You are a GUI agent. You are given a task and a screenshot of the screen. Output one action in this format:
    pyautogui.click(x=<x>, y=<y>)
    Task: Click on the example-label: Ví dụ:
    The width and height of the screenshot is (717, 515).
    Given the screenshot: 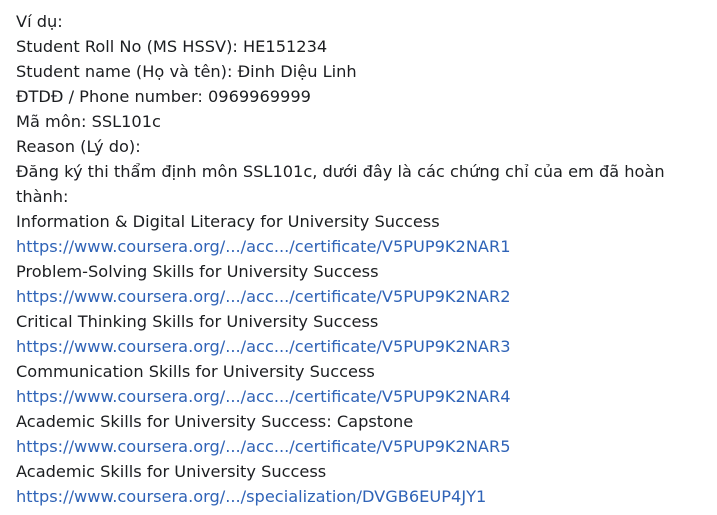 What is the action you would take?
    pyautogui.click(x=39, y=21)
    